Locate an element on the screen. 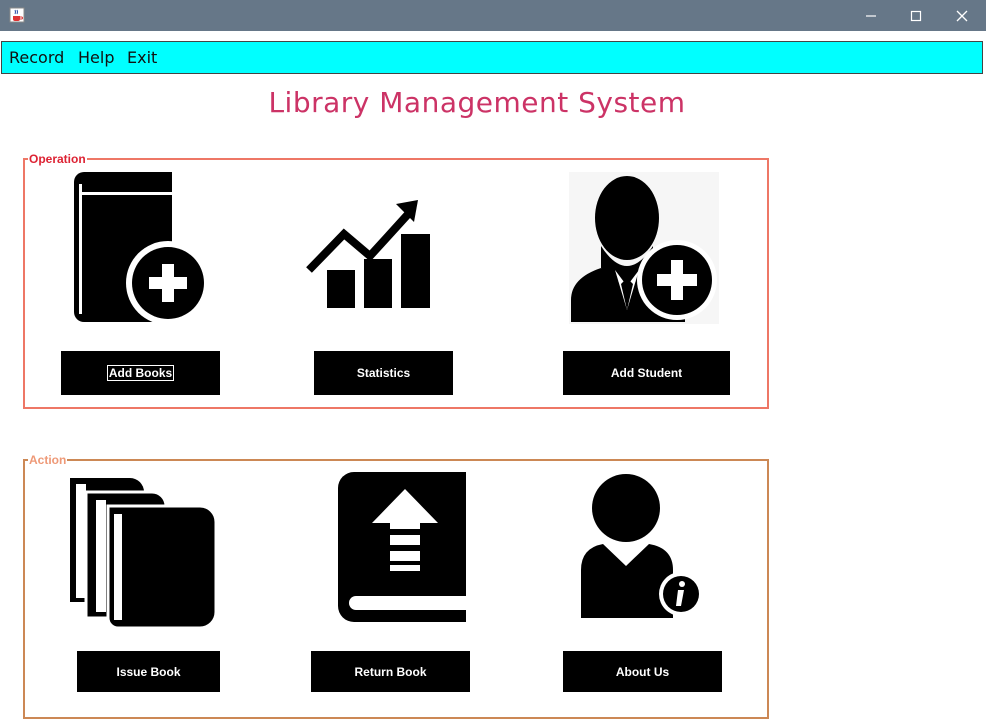 The height and width of the screenshot is (727, 986). menu-help: Help is located at coordinates (96, 57).